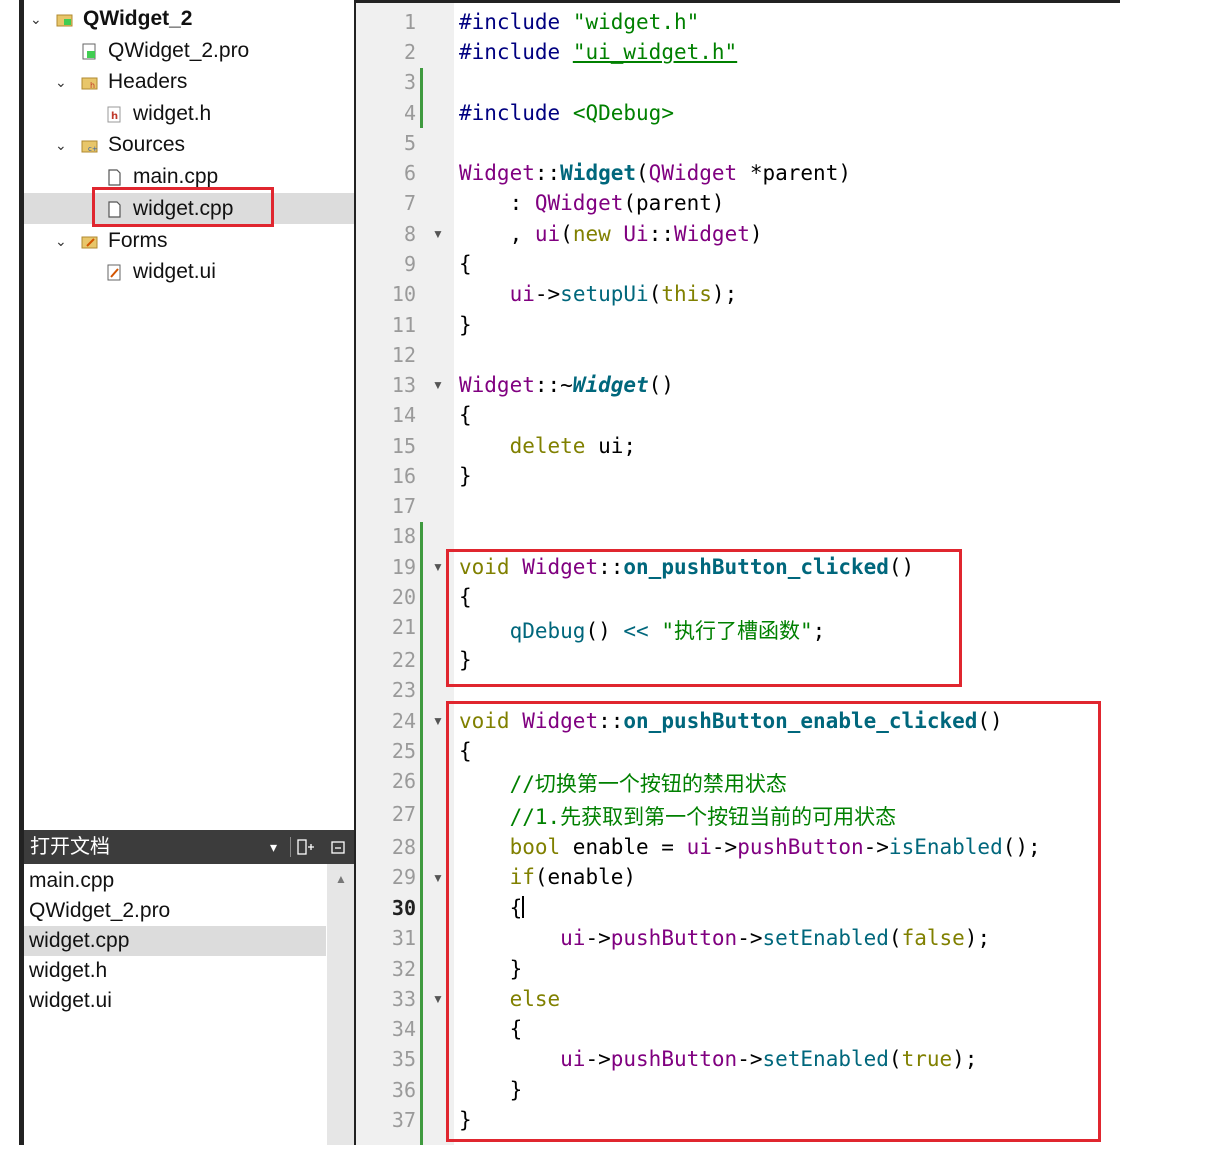 This screenshot has width=1216, height=1172. I want to click on code-line-9: {, so click(465, 264).